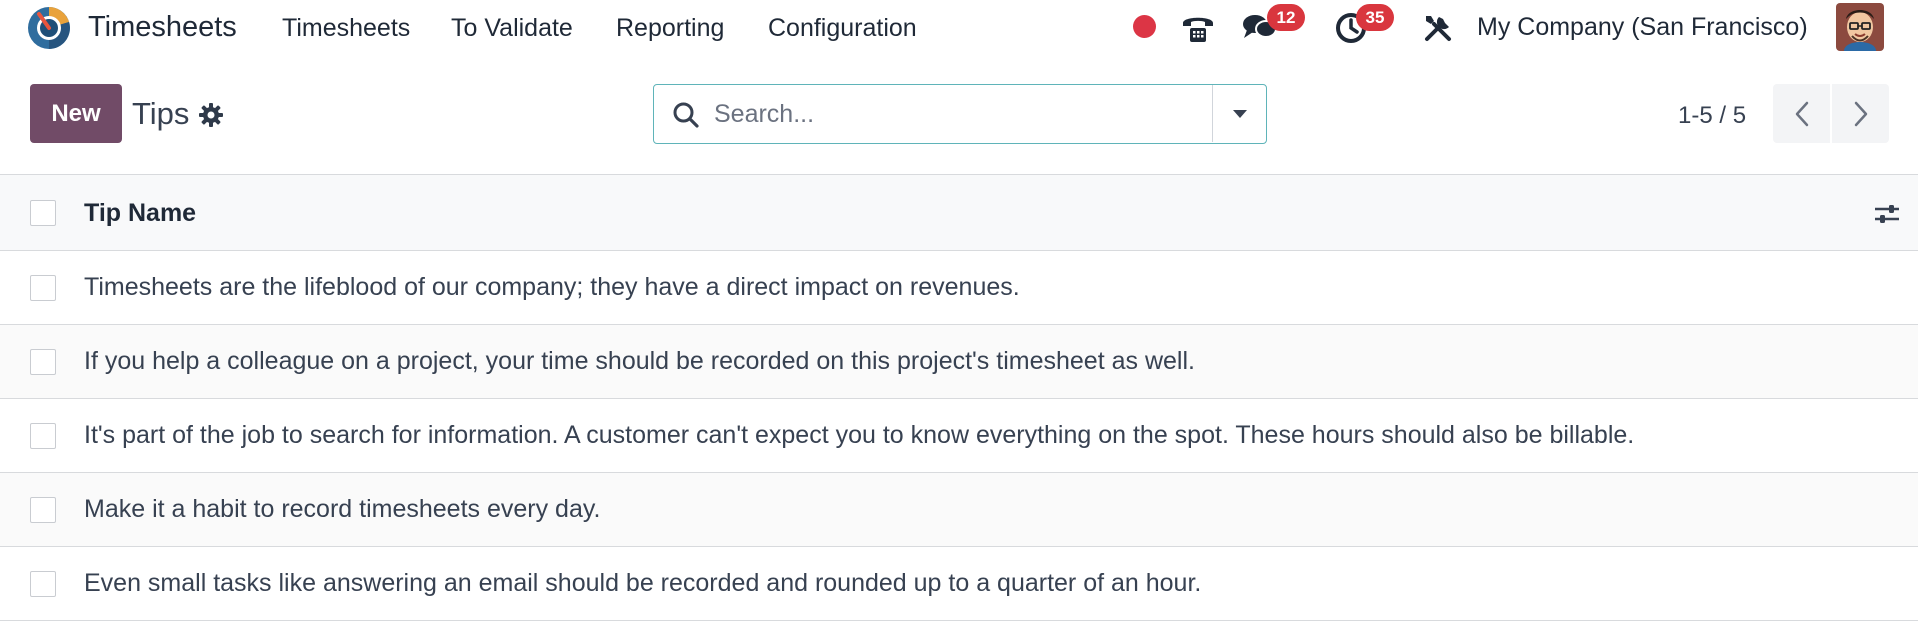 This screenshot has height=641, width=1918. What do you see at coordinates (140, 213) in the screenshot?
I see `column-header-tip-name: Tip Name` at bounding box center [140, 213].